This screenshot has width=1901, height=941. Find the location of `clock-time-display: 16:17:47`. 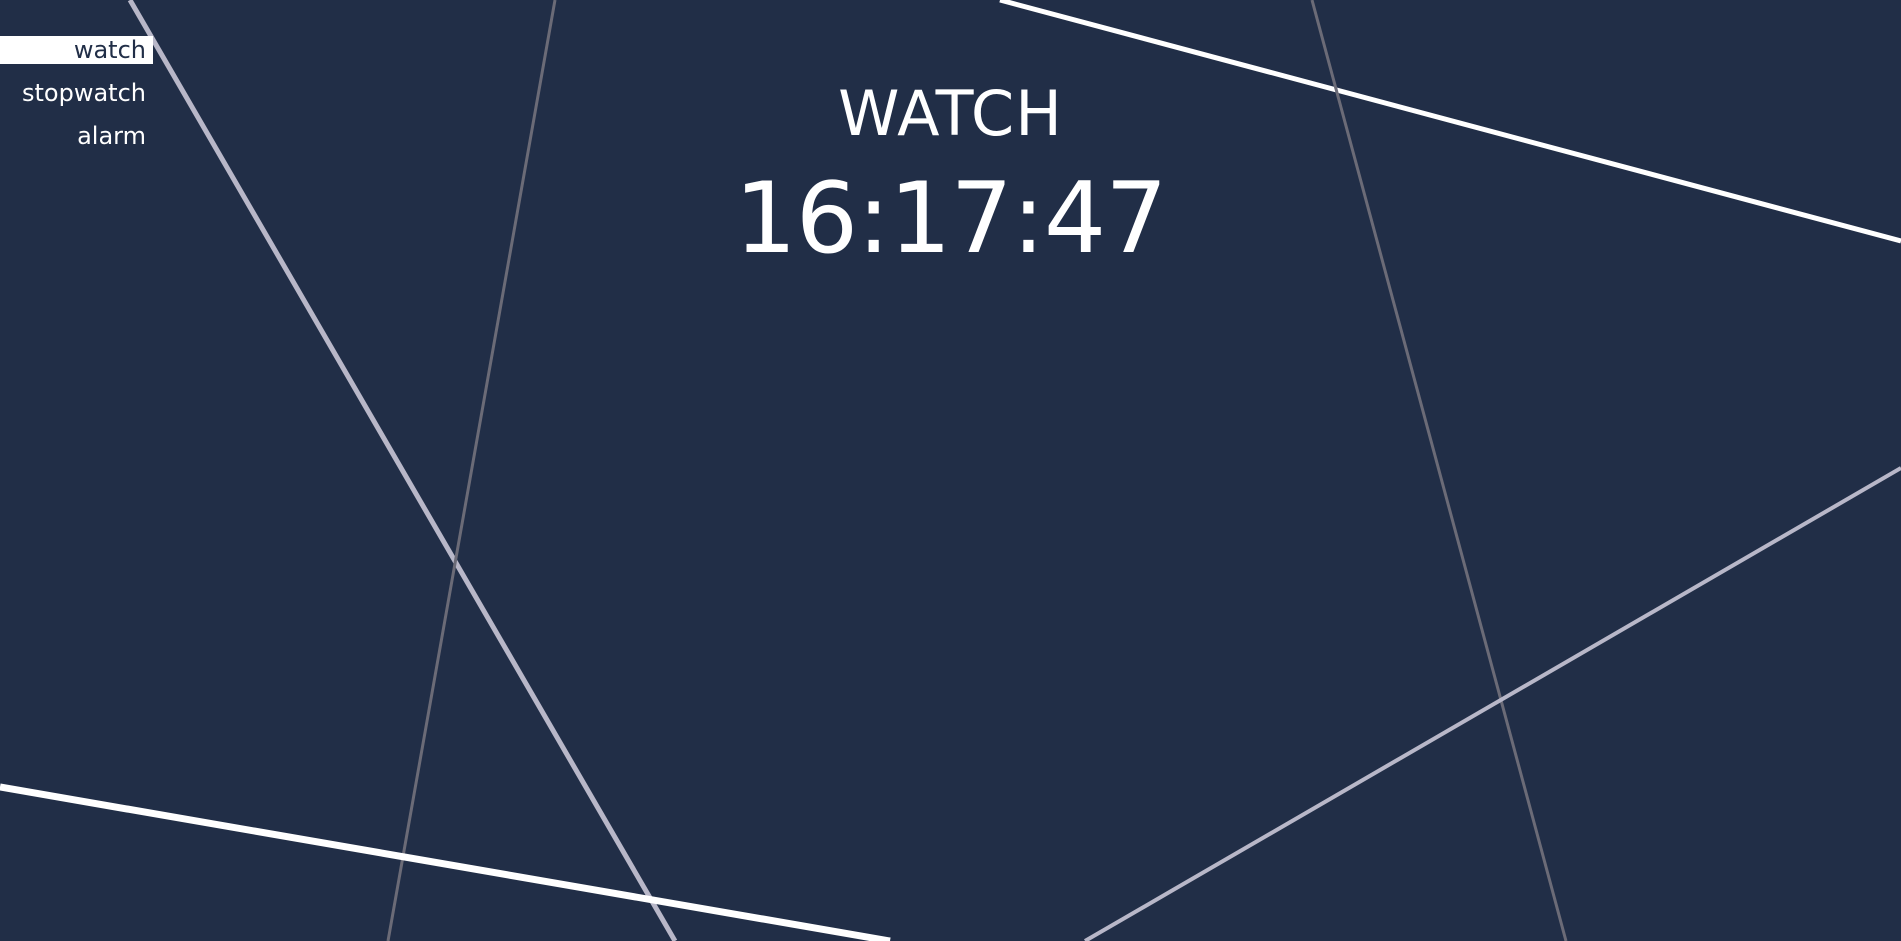

clock-time-display: 16:17:47 is located at coordinates (950, 219).